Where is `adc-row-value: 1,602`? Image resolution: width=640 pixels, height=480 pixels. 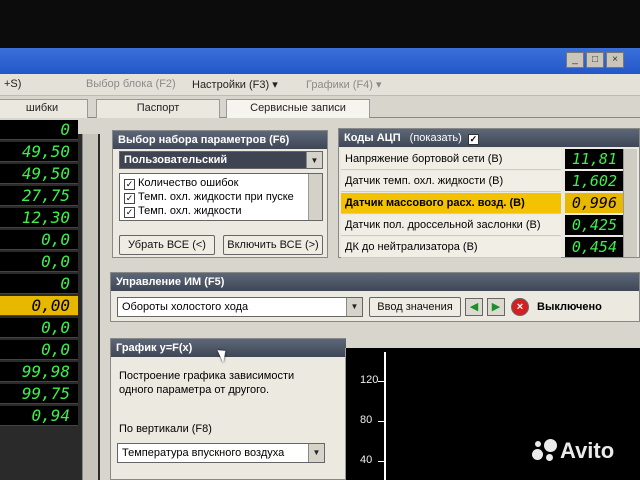 adc-row-value: 1,602 is located at coordinates (594, 181).